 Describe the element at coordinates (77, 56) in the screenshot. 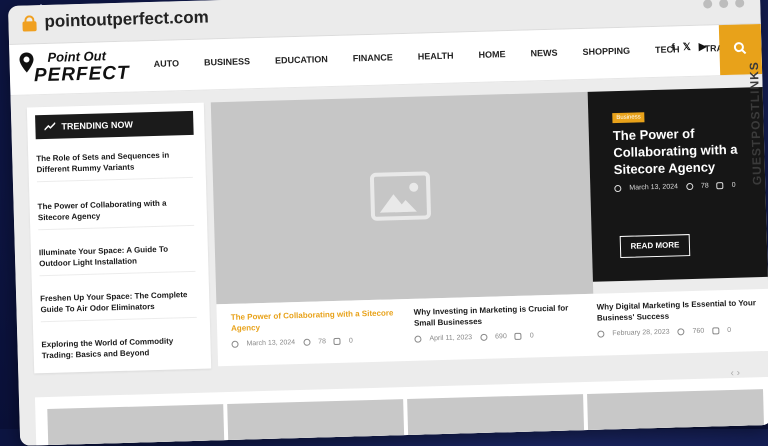

I see `logo-line1: Point Out` at that location.